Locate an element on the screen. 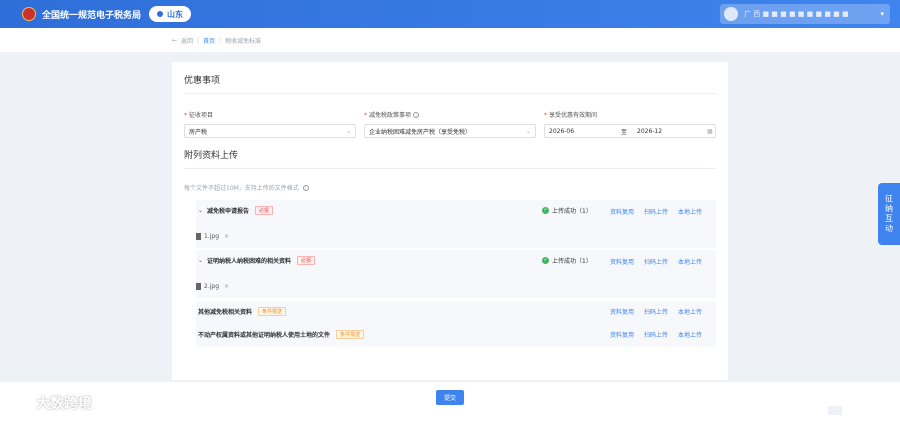  watermark-text: 大数跨境 is located at coordinates (64, 404).